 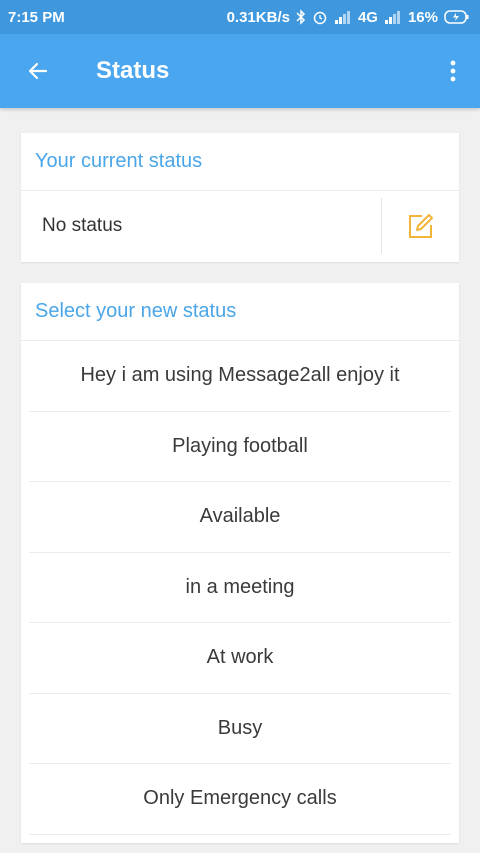 I want to click on page-title: Status, so click(x=133, y=70).